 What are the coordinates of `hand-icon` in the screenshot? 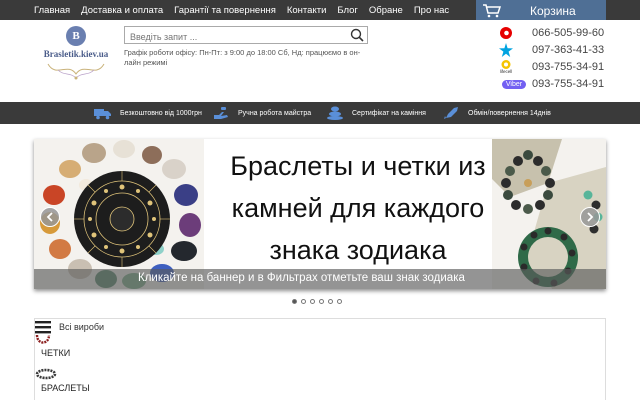 It's located at (221, 113).